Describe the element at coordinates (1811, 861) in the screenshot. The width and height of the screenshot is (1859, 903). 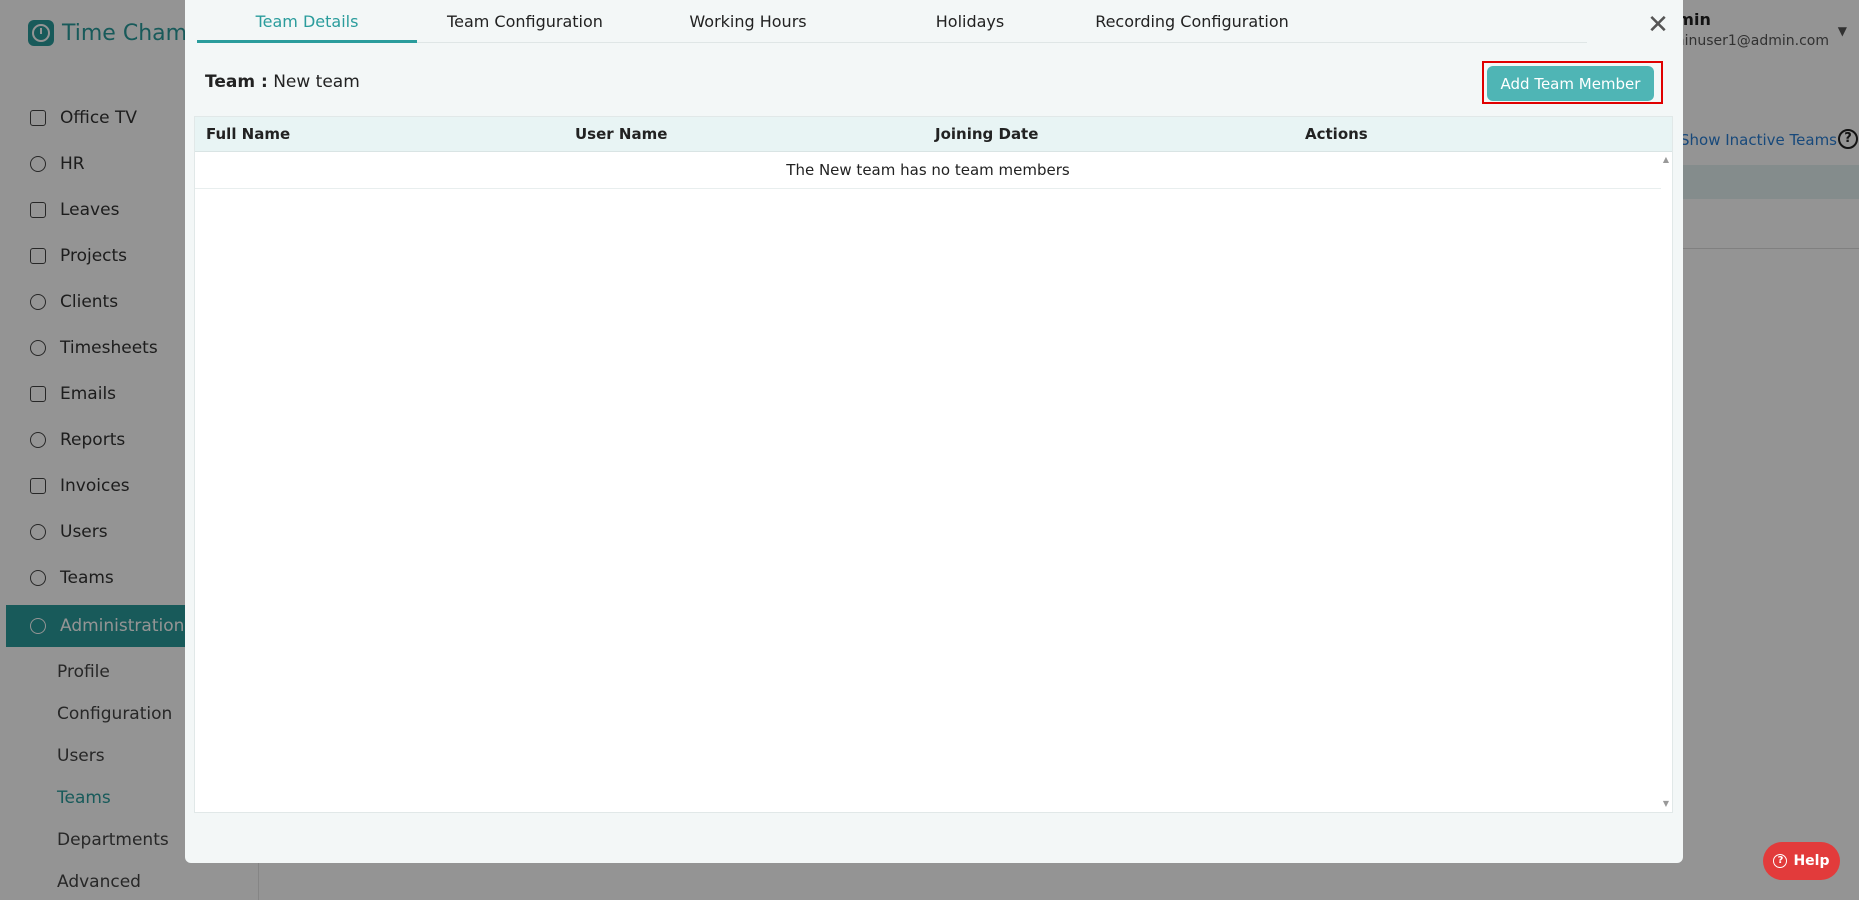
I see `help-label: Help` at that location.